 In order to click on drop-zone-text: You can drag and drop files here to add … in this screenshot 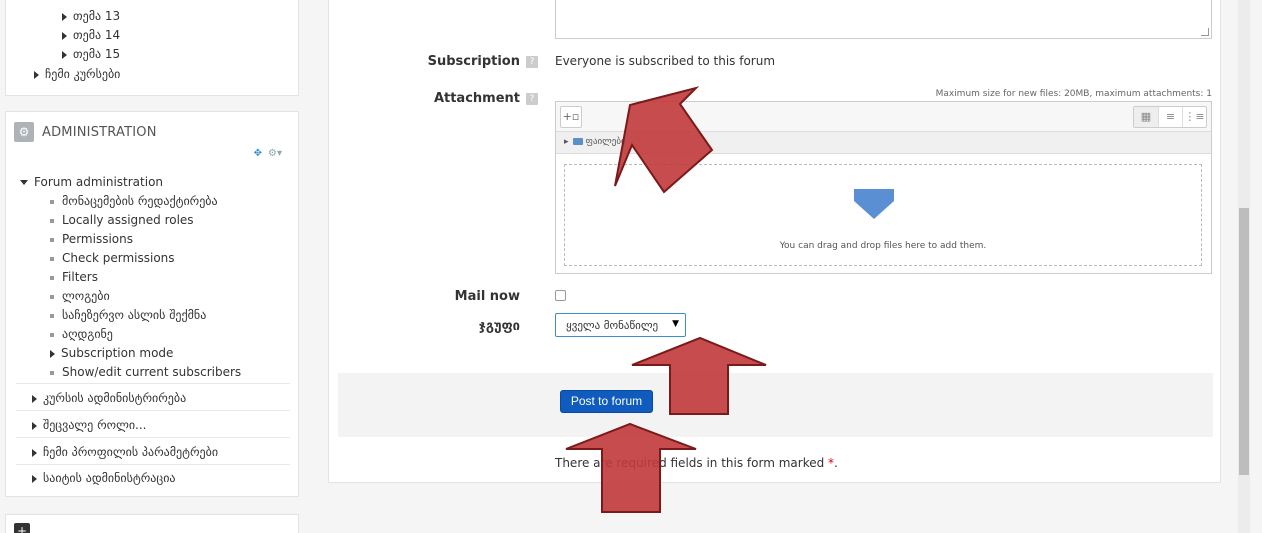, I will do `click(883, 246)`.